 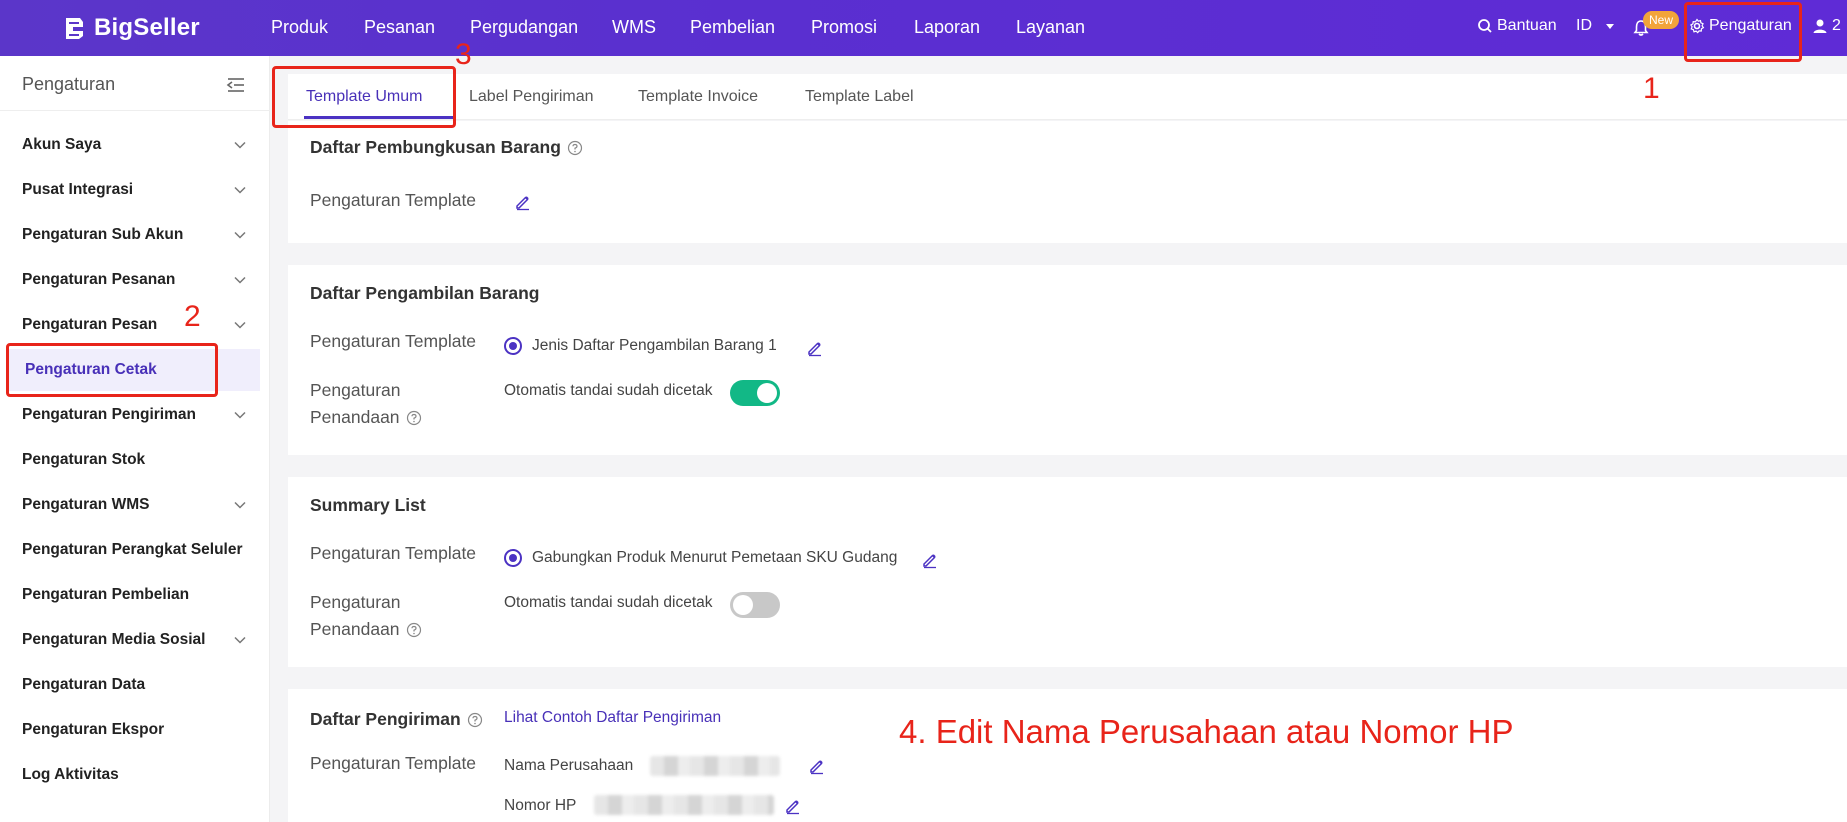 I want to click on sidebar-item-akun-saya: Akun Saya, so click(x=135, y=145).